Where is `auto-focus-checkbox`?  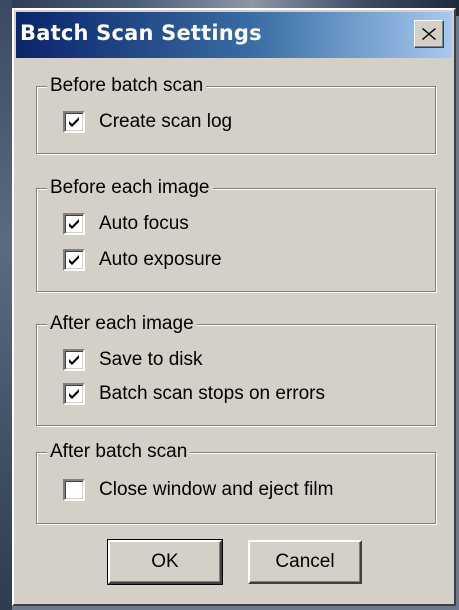 auto-focus-checkbox is located at coordinates (74, 224).